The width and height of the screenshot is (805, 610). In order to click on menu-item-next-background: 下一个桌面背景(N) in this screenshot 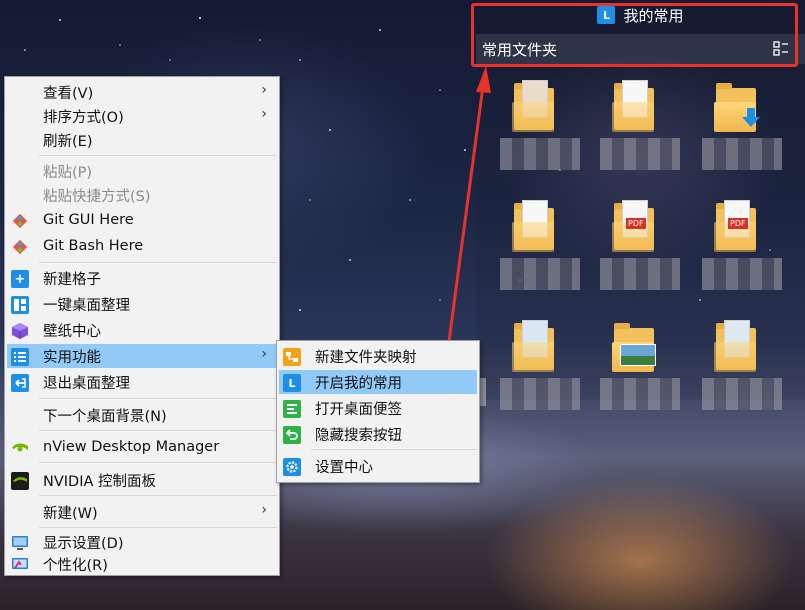, I will do `click(142, 415)`.